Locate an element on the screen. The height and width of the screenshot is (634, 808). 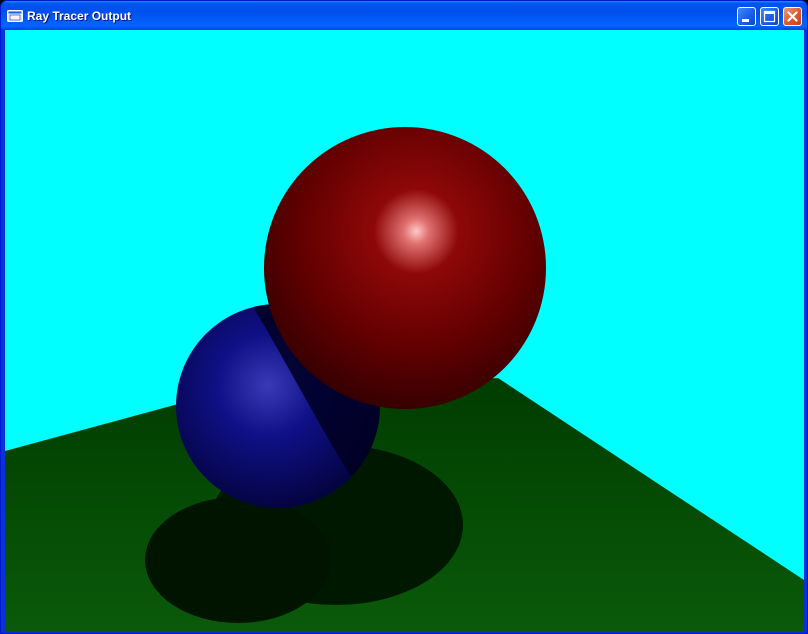
close-icon is located at coordinates (792, 16).